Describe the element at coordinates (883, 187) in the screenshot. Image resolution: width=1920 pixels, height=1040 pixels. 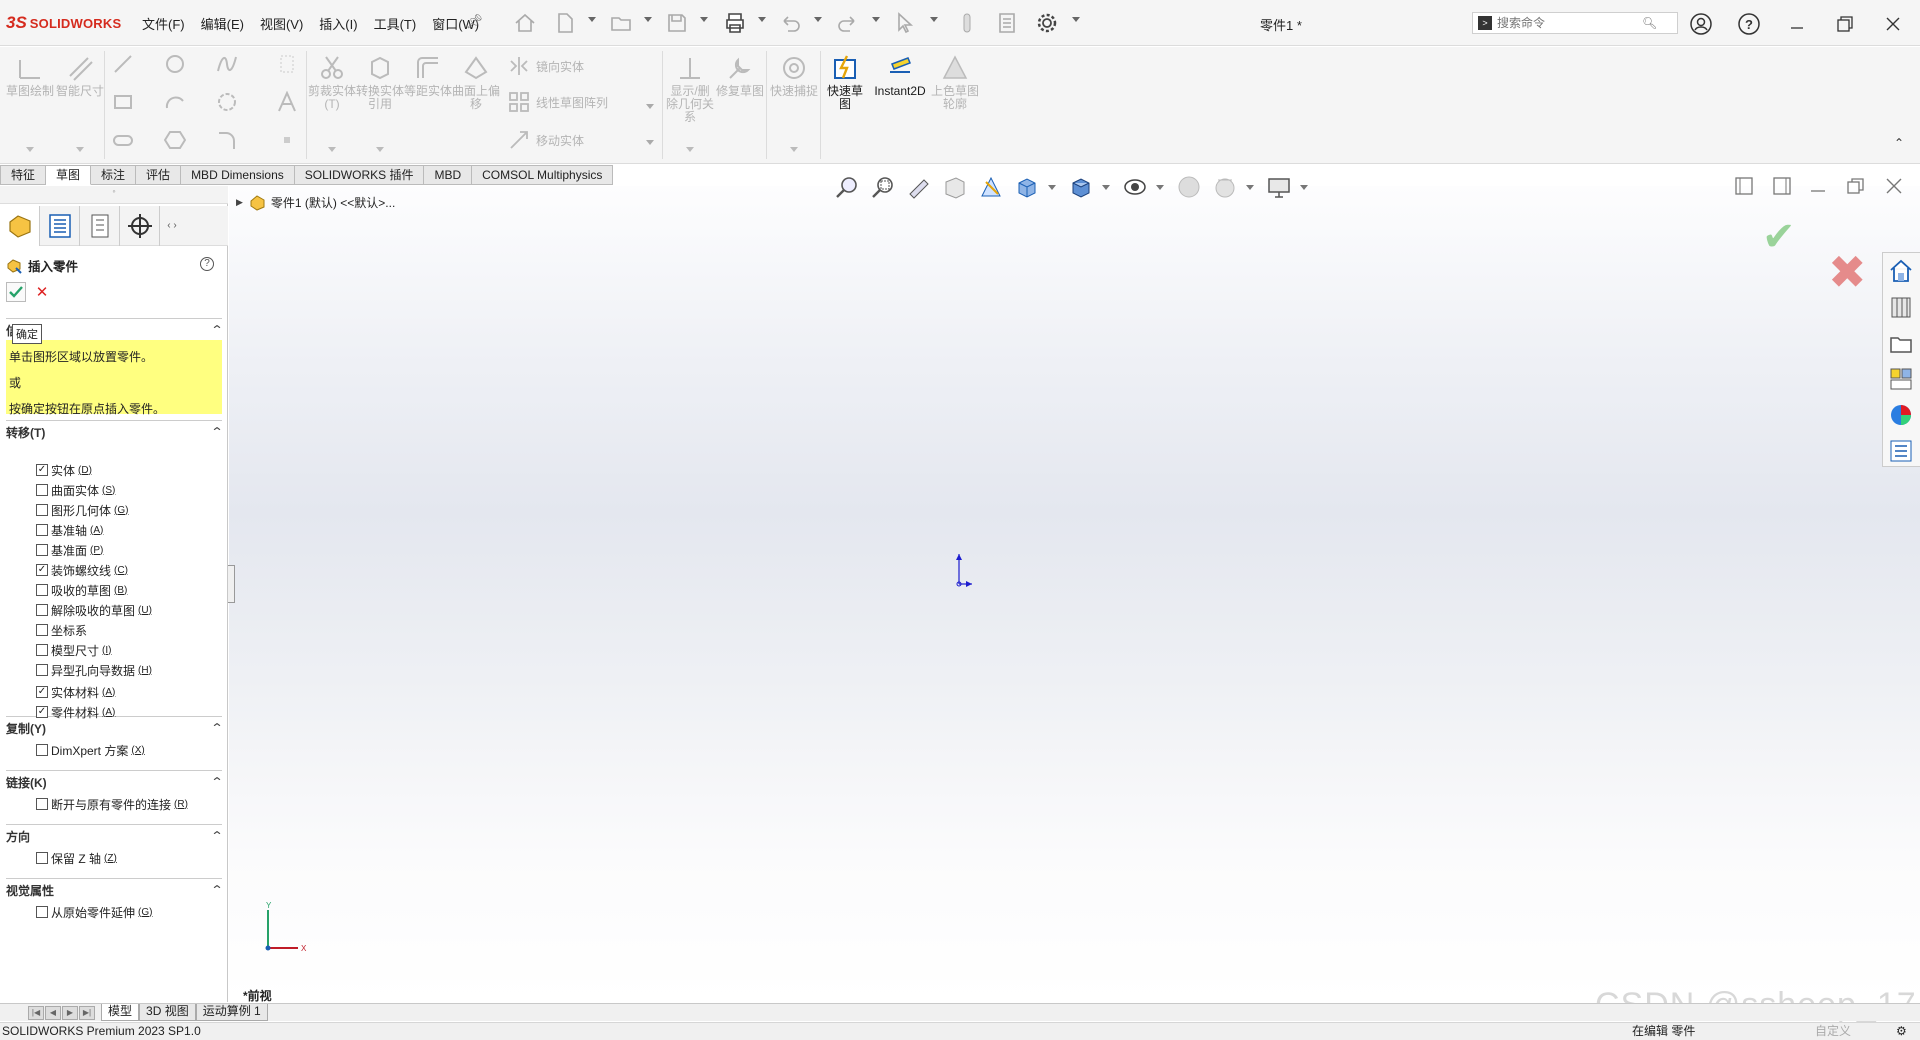
I see `zoom-to-area-icon` at that location.